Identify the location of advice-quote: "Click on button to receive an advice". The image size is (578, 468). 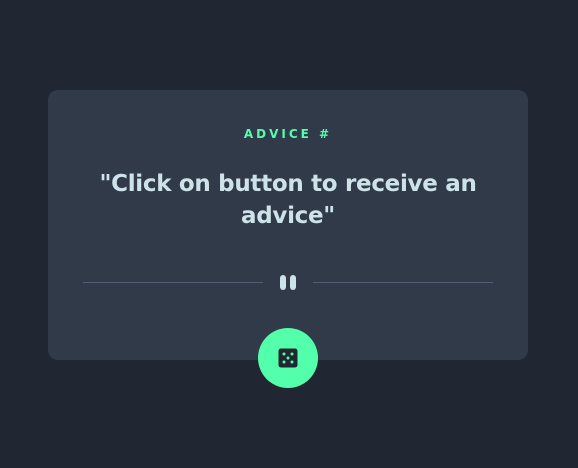
(288, 200).